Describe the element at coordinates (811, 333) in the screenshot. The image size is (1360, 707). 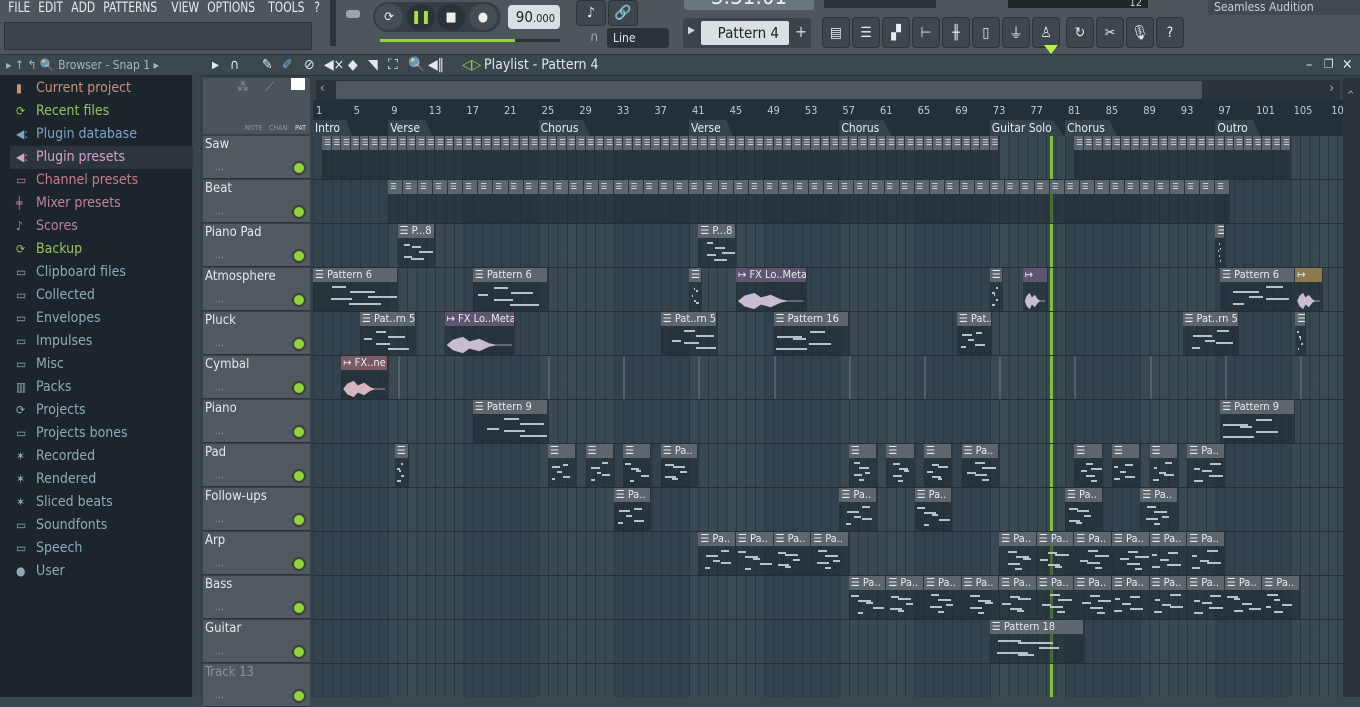
I see `pattern-clip: ☰ Pattern 16` at that location.